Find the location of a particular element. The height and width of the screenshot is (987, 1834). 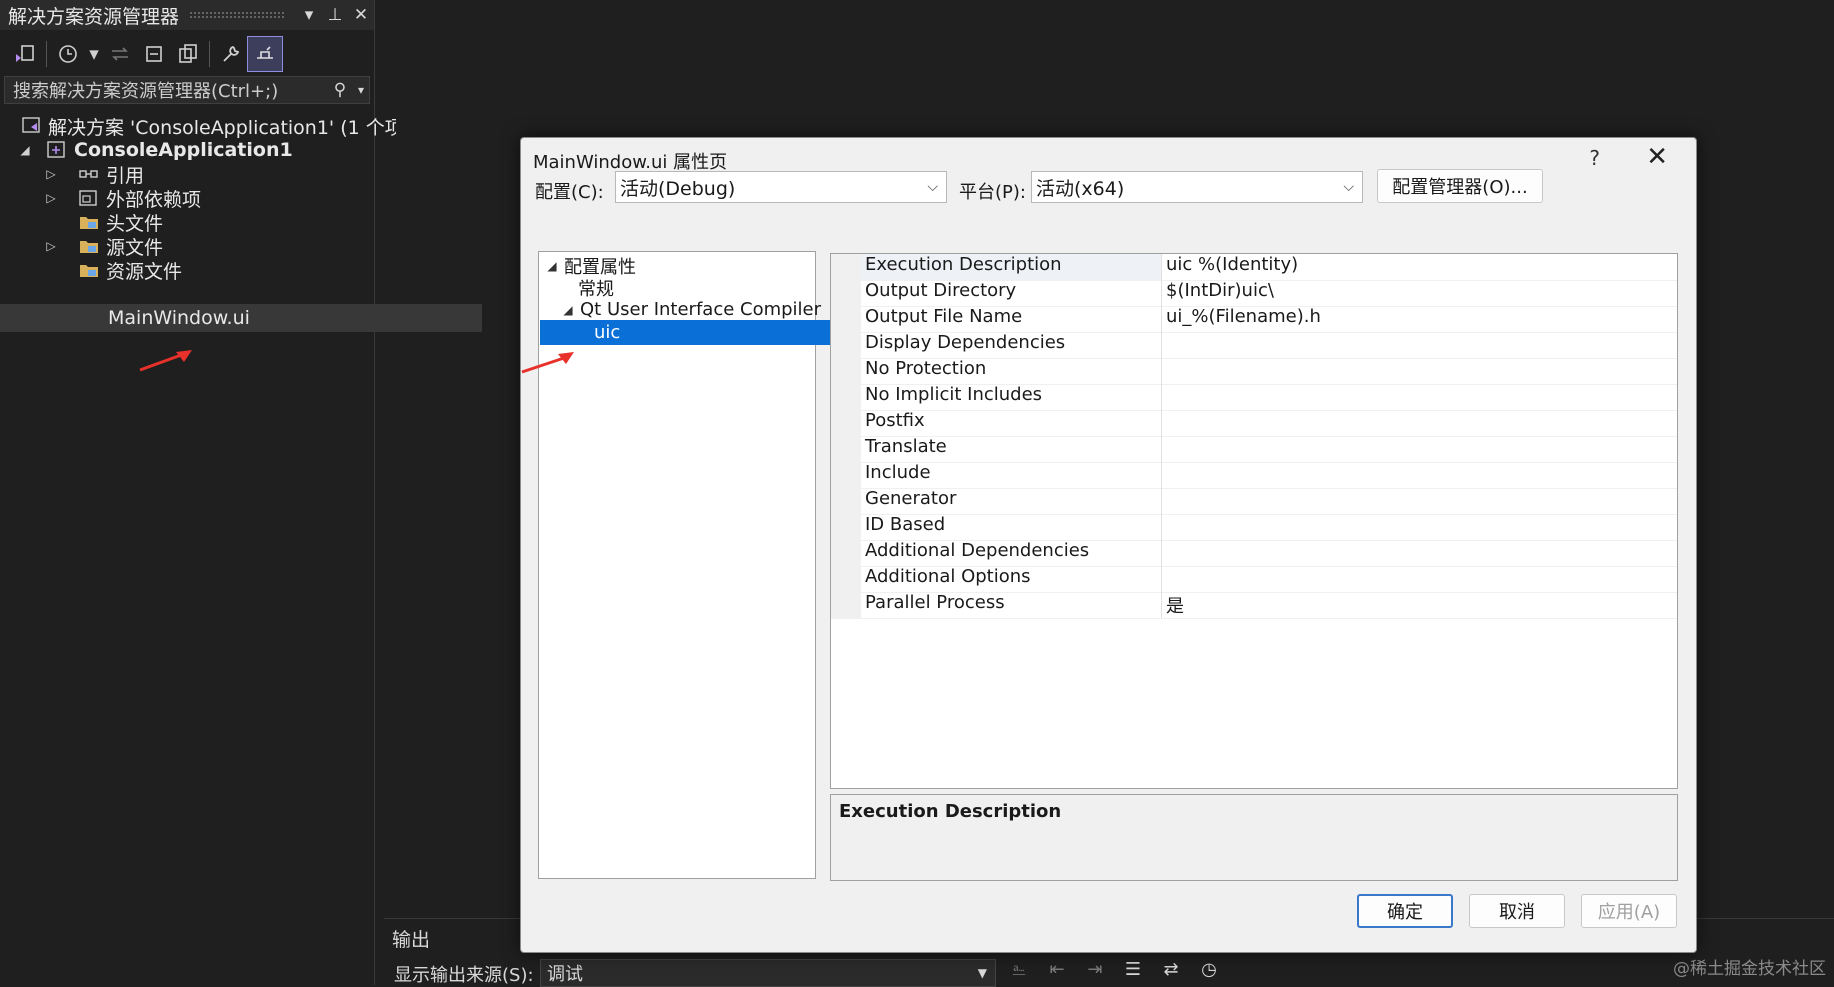

property-row: ID Based is located at coordinates (1254, 527).